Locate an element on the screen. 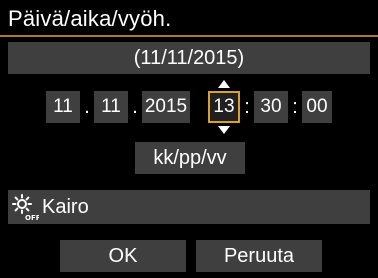  cancel-button: Peruuta is located at coordinates (259, 256).